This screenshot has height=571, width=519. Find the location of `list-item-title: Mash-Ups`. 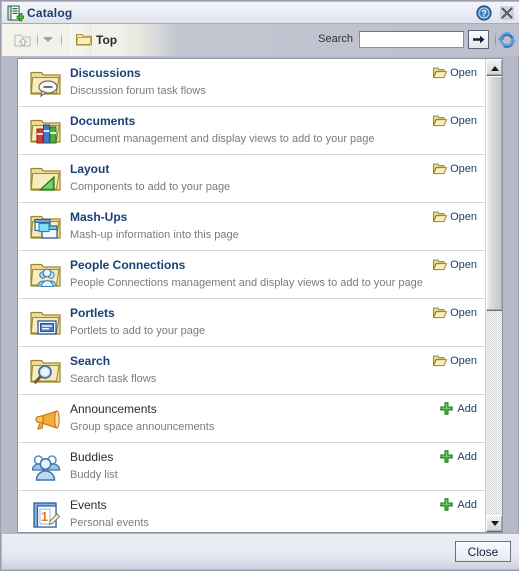

list-item-title: Mash-Ups is located at coordinates (98, 217).